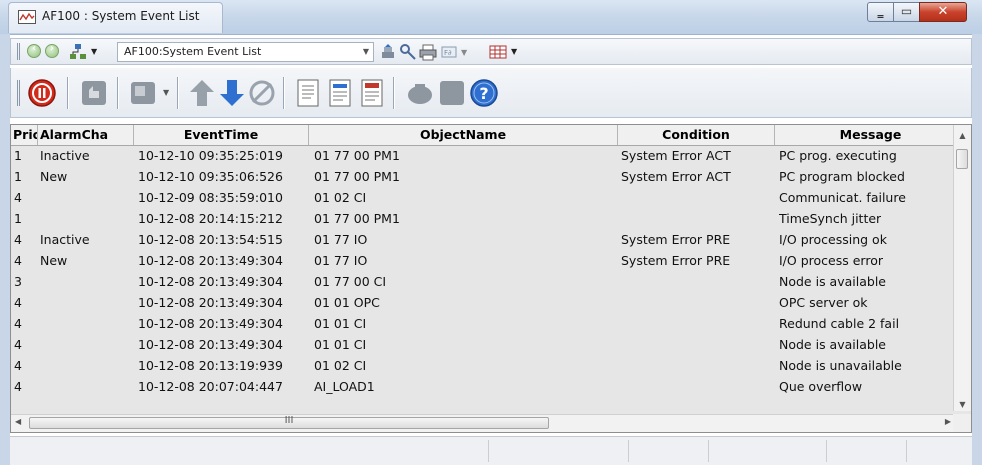  Describe the element at coordinates (870, 135) in the screenshot. I see `column-header-message: Message` at that location.